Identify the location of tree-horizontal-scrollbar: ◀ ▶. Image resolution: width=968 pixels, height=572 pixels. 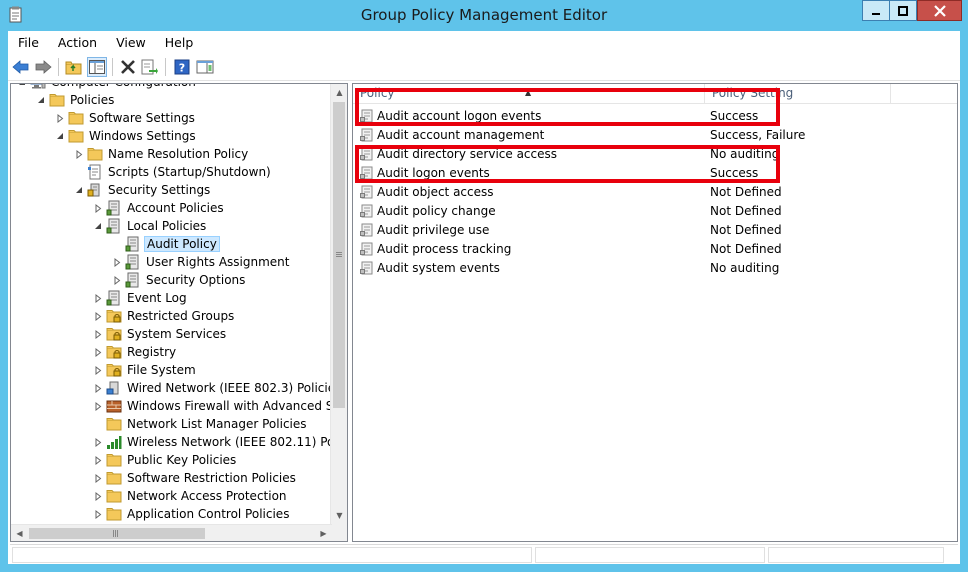
(171, 532).